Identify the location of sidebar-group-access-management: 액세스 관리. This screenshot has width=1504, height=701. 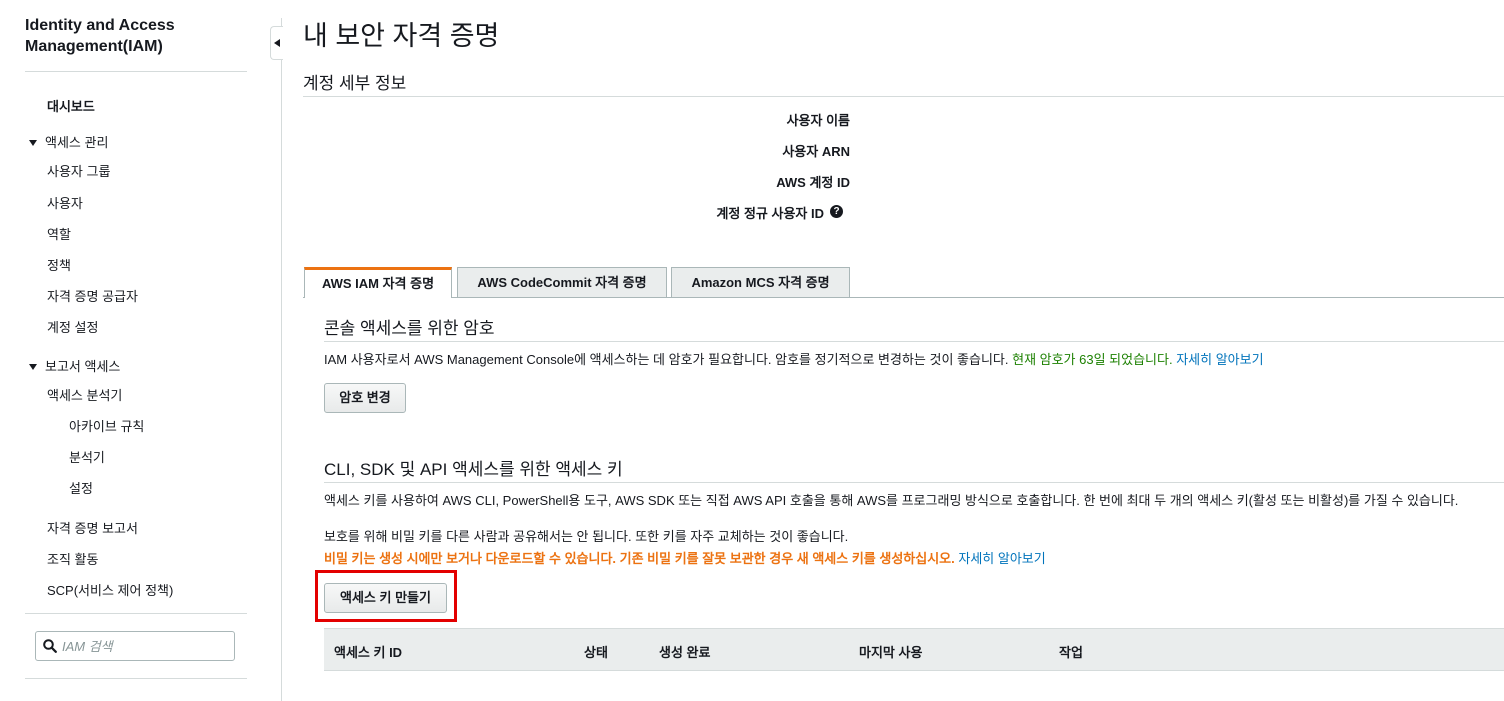
(68, 141).